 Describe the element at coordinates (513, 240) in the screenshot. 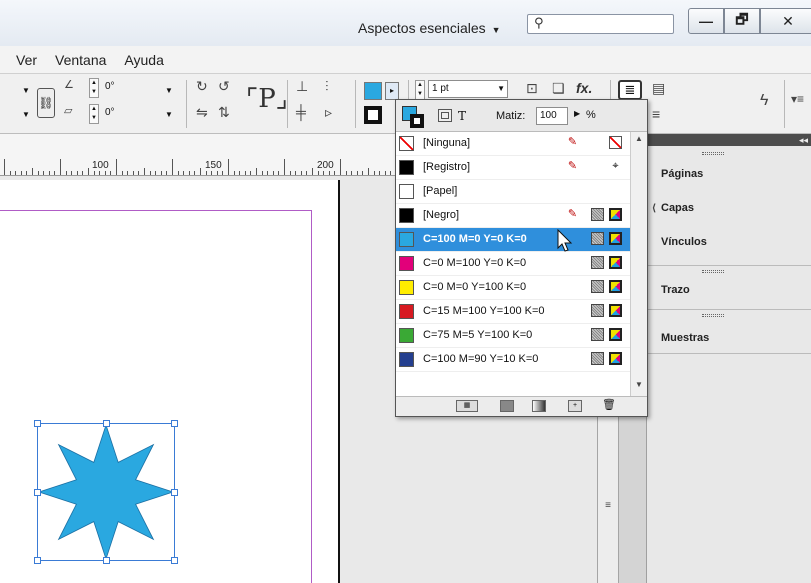

I see `swatch-row: C=100 M=0 Y=0 K=0` at that location.